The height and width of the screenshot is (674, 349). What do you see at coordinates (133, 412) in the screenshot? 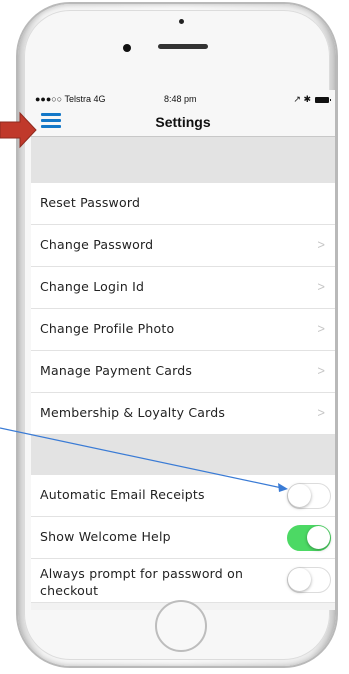
I see `row-label: Membership & Loyalty Cards` at bounding box center [133, 412].